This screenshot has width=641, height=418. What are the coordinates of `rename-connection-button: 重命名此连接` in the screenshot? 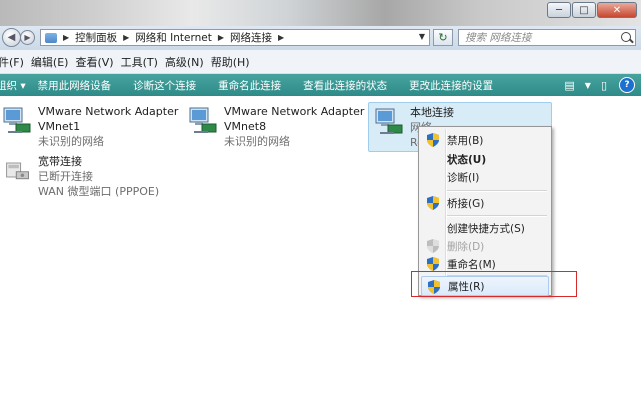 It's located at (249, 85).